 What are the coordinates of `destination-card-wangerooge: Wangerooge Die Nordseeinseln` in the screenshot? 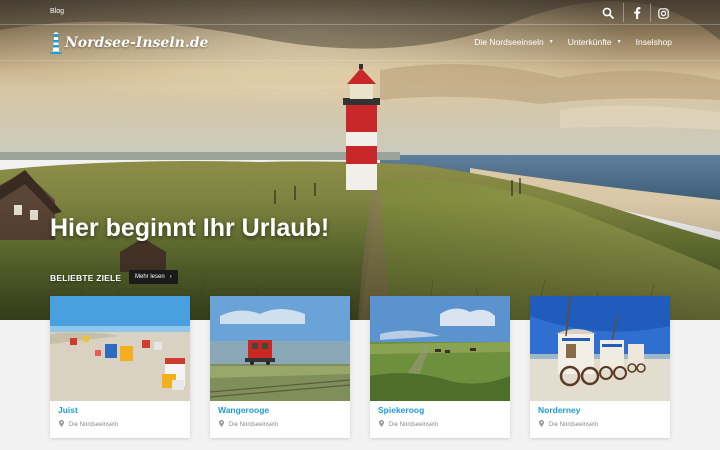 It's located at (280, 367).